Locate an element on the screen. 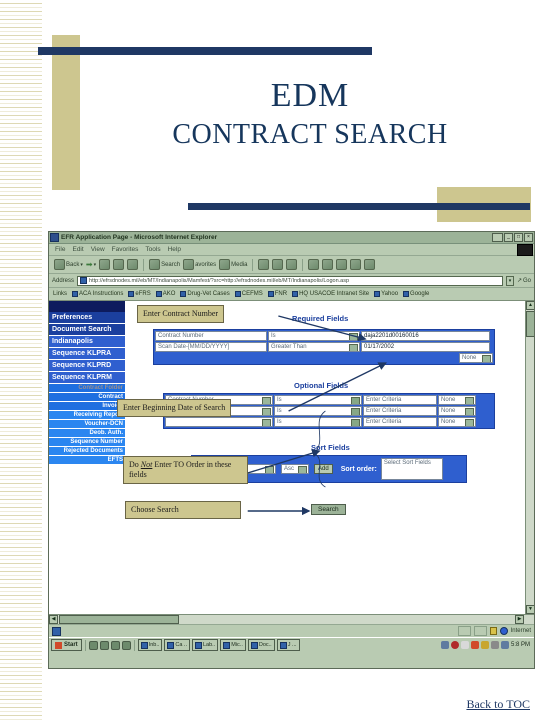  required-value-2: 01/17/2002 is located at coordinates (425, 347).